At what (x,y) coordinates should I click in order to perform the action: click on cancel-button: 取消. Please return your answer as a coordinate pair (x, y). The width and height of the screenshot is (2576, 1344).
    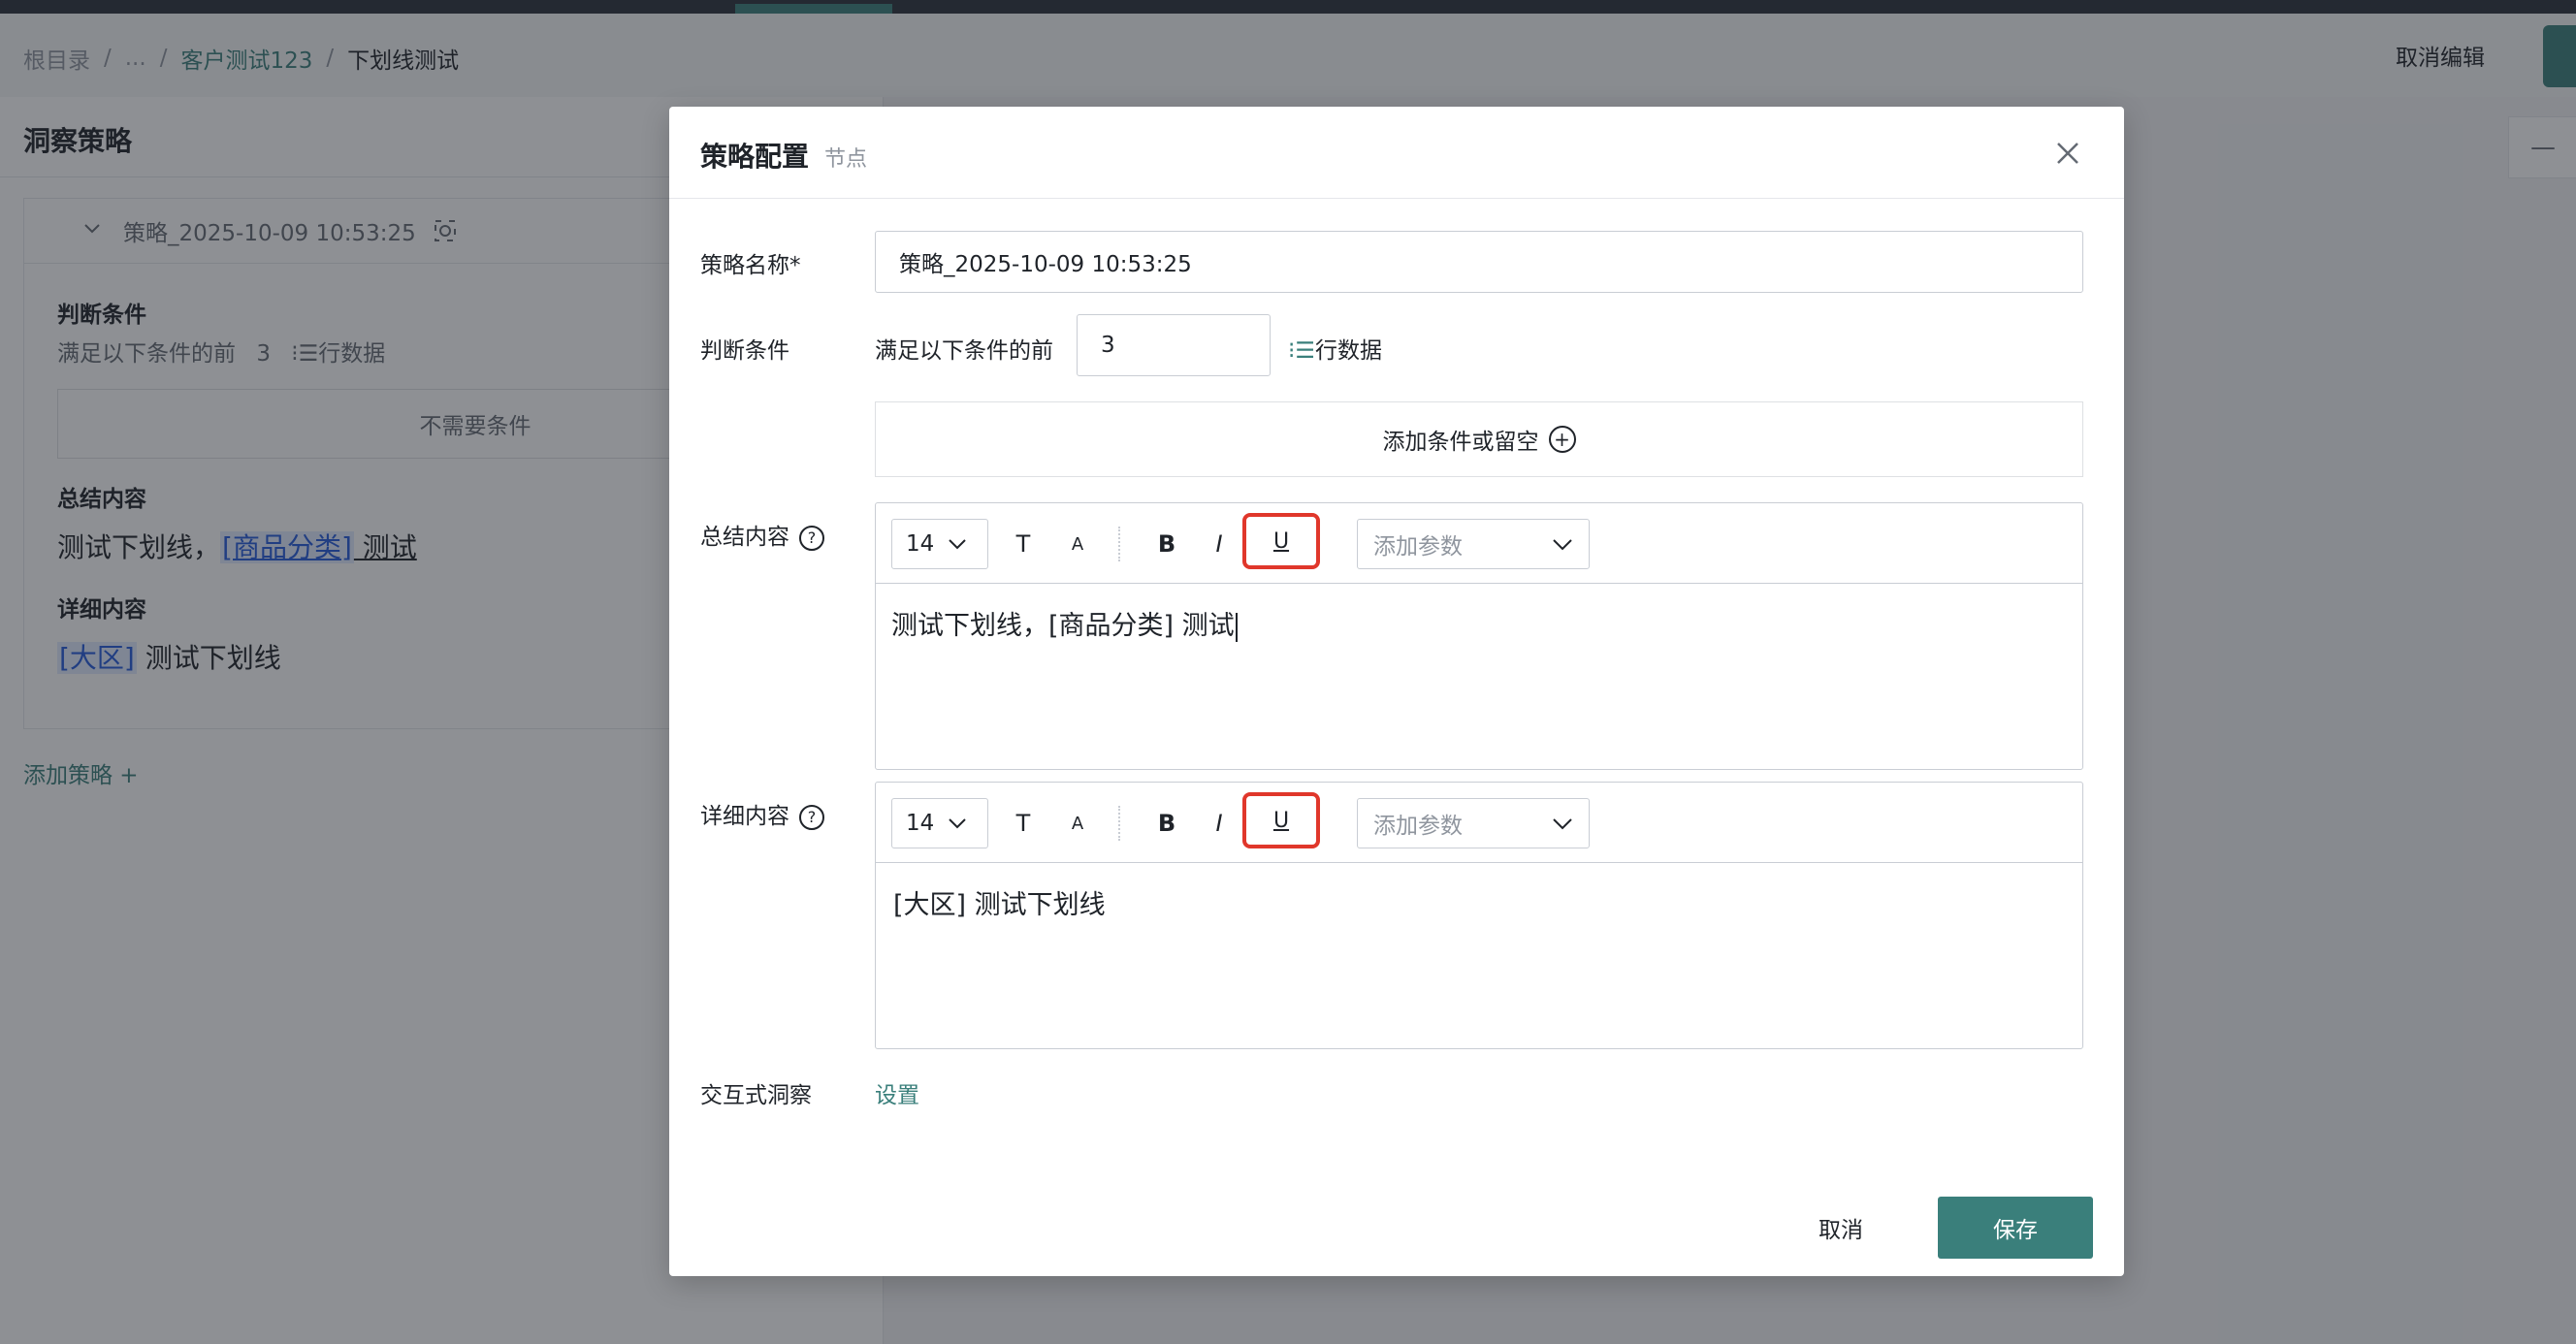
    Looking at the image, I should click on (1840, 1228).